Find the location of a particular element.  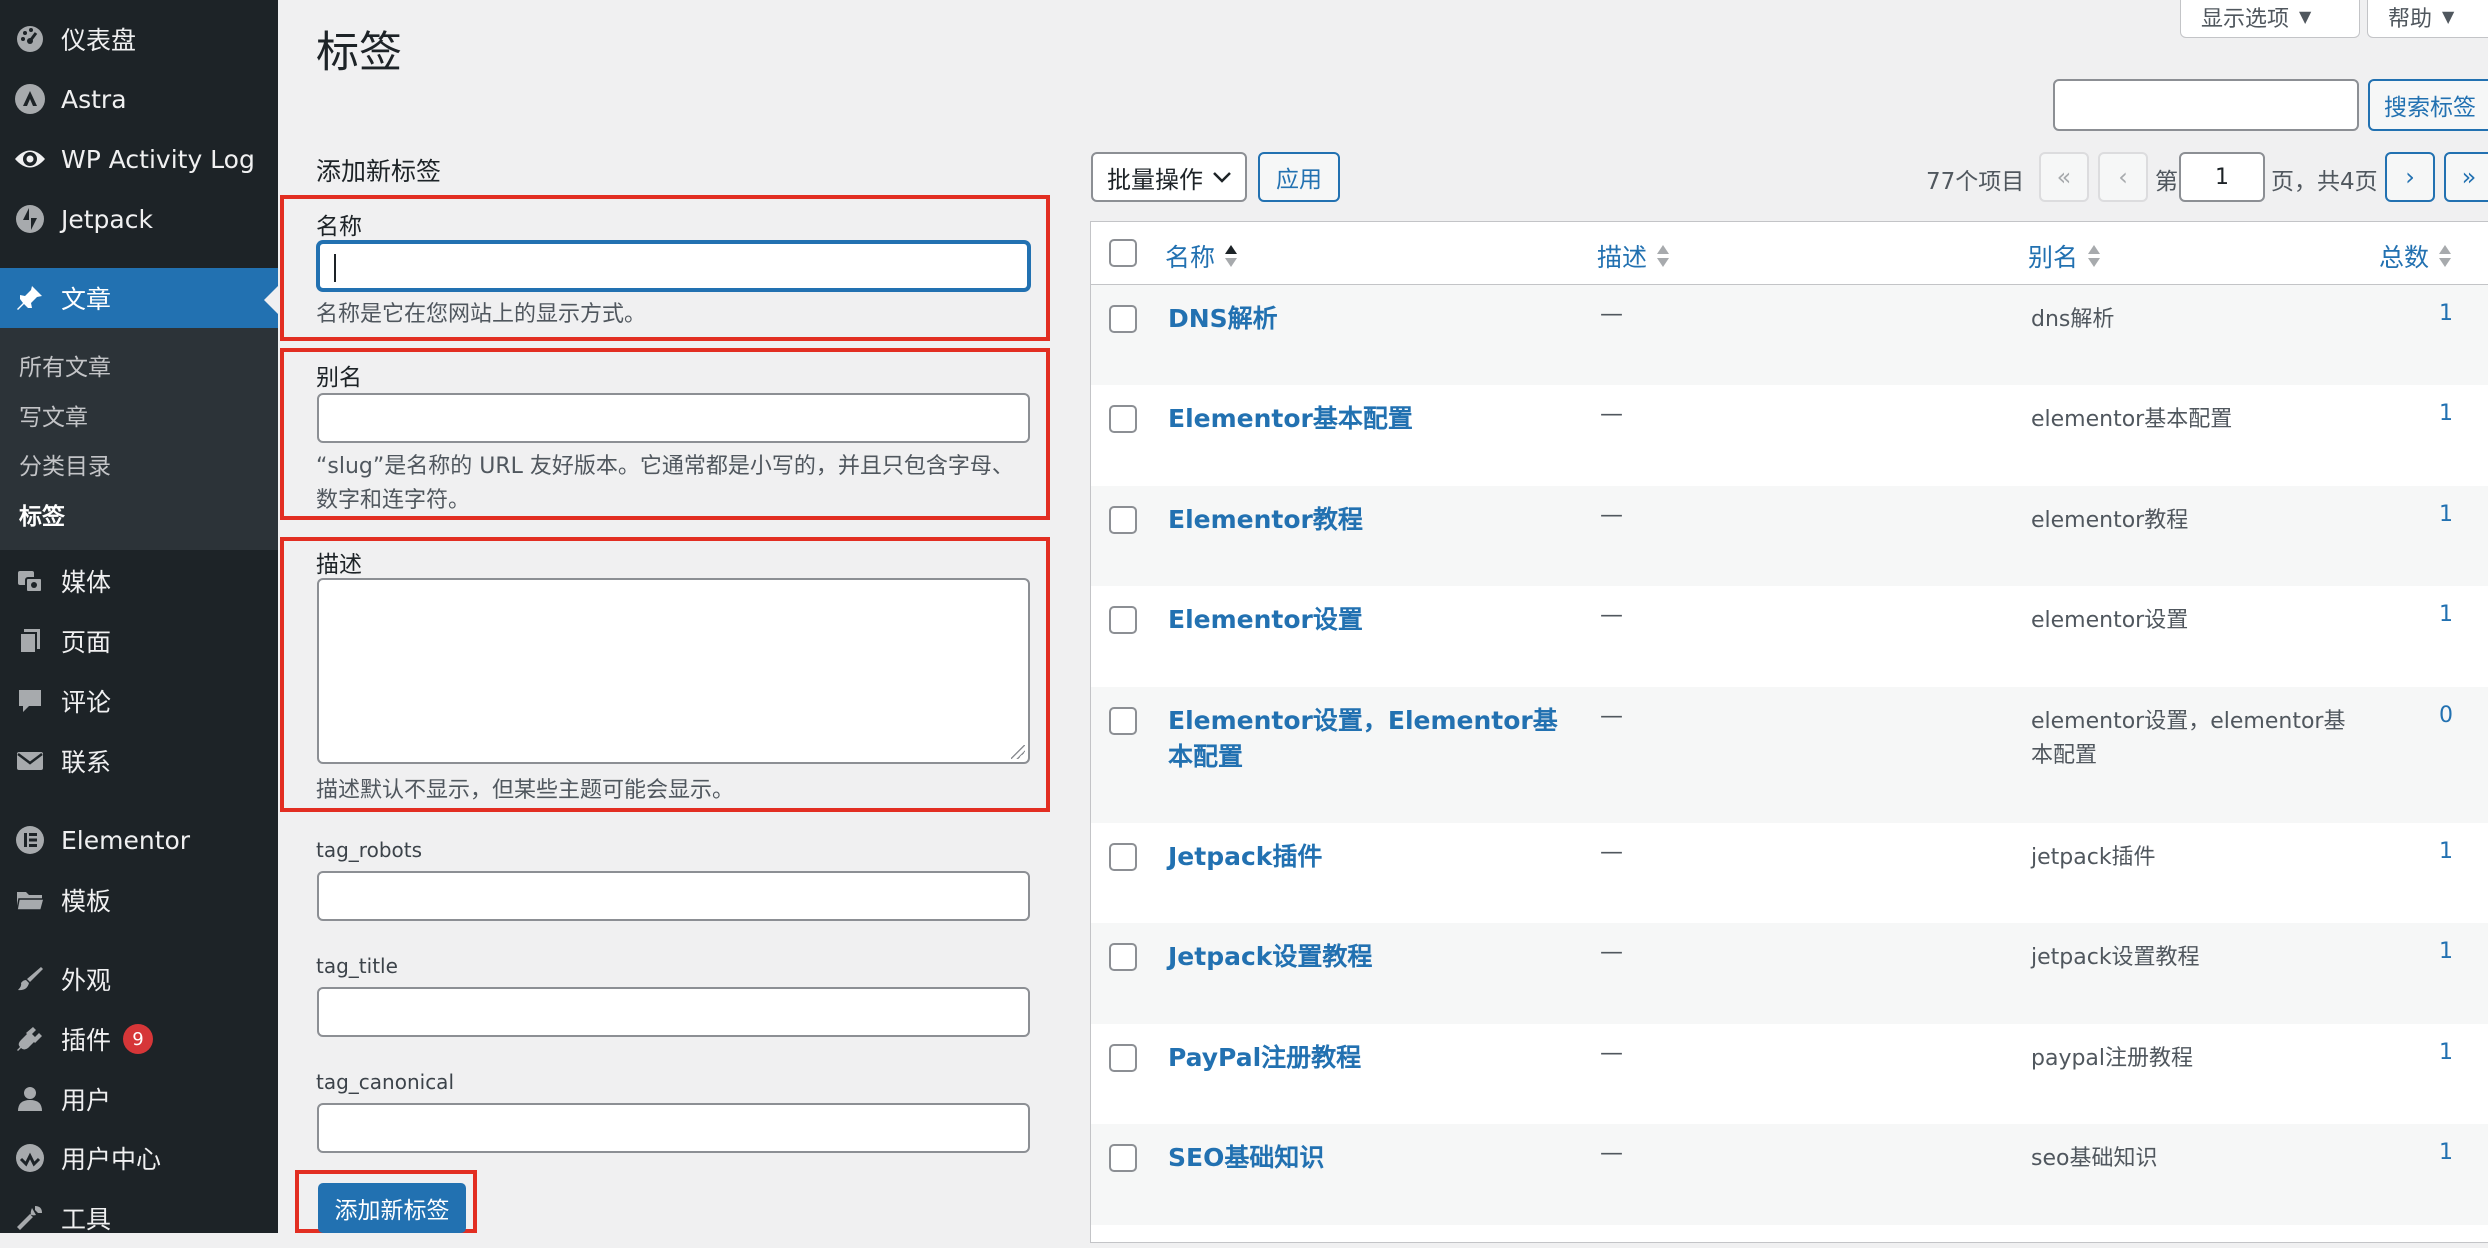

menu-item-appearance: 外观 is located at coordinates (139, 979).